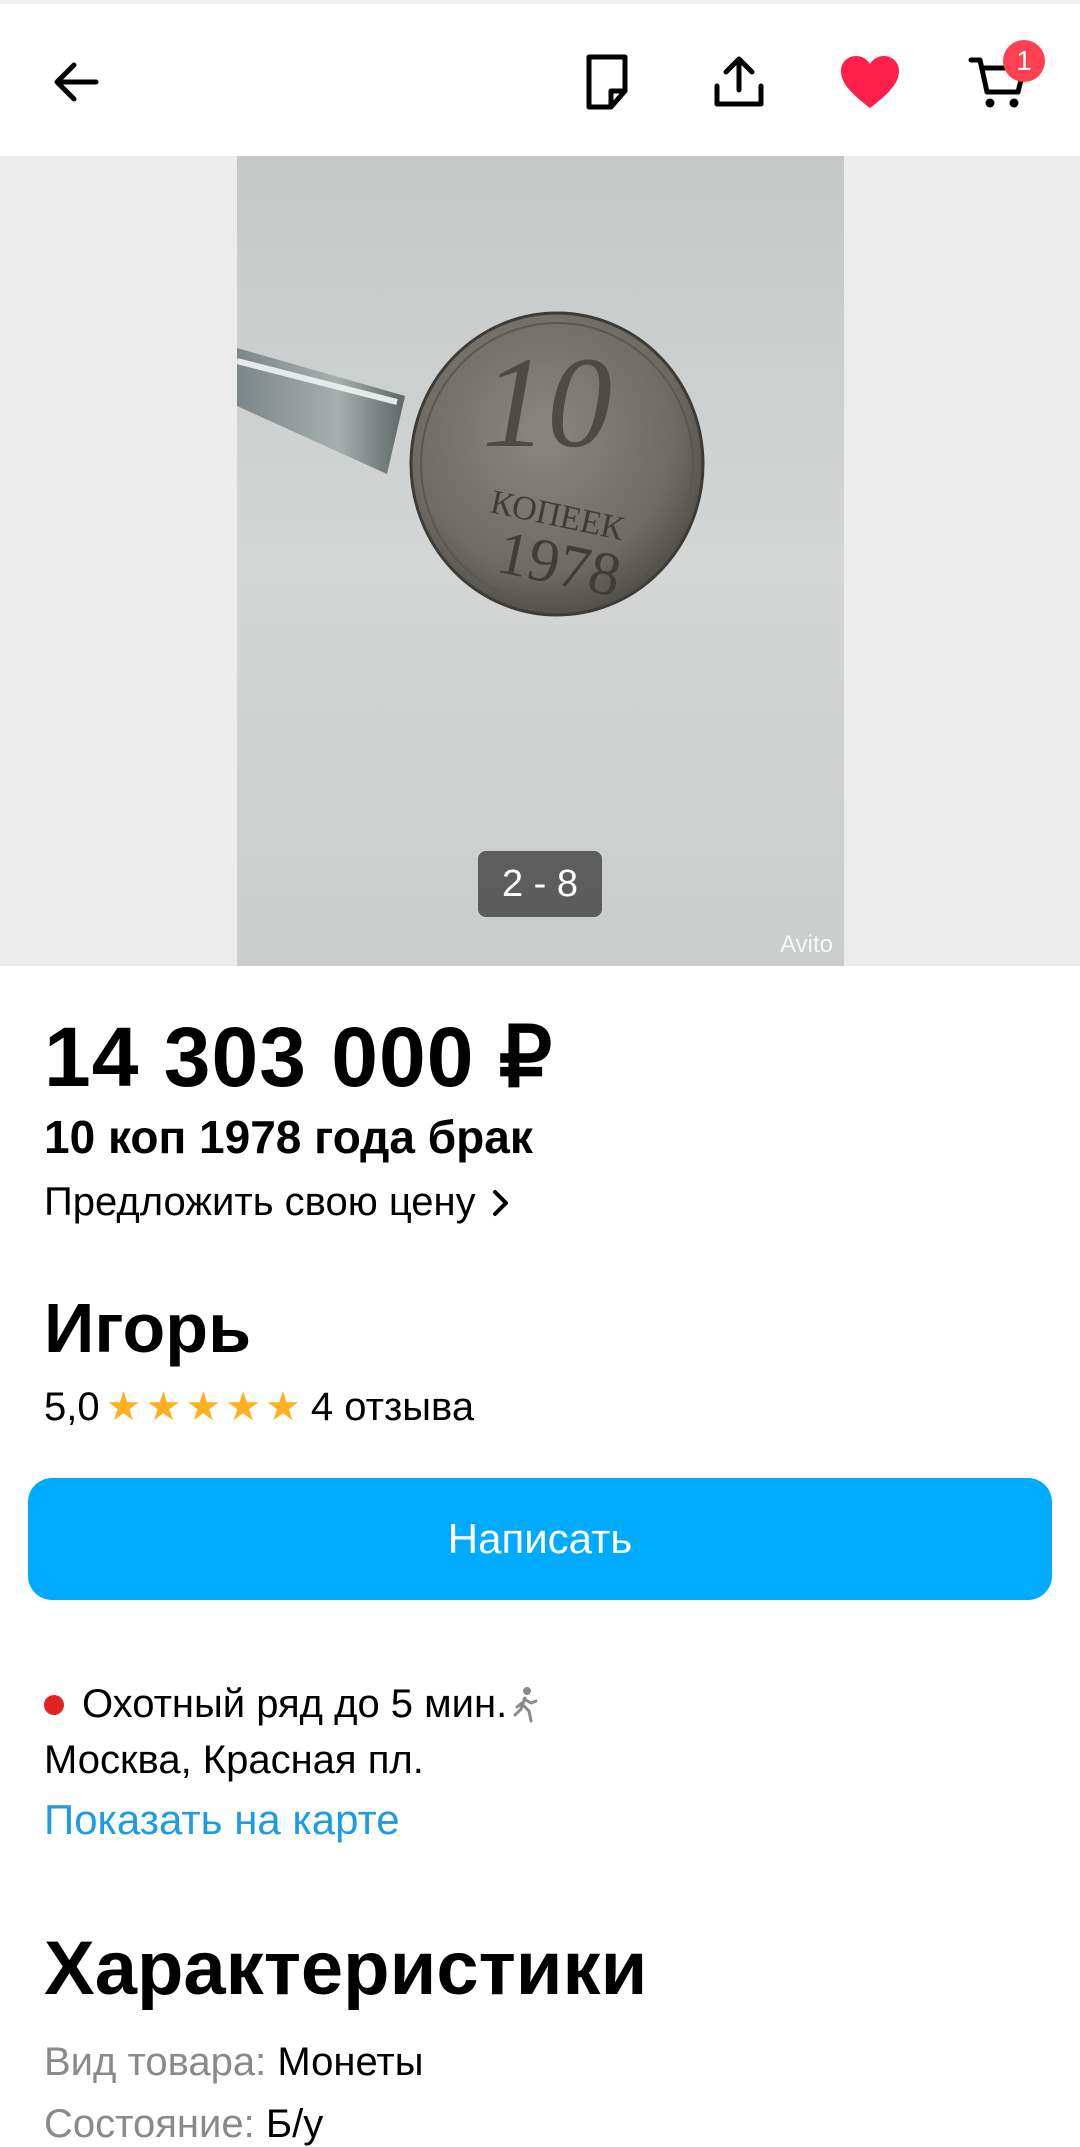 The width and height of the screenshot is (1080, 2147). I want to click on rating-value: 5,0, so click(72, 1406).